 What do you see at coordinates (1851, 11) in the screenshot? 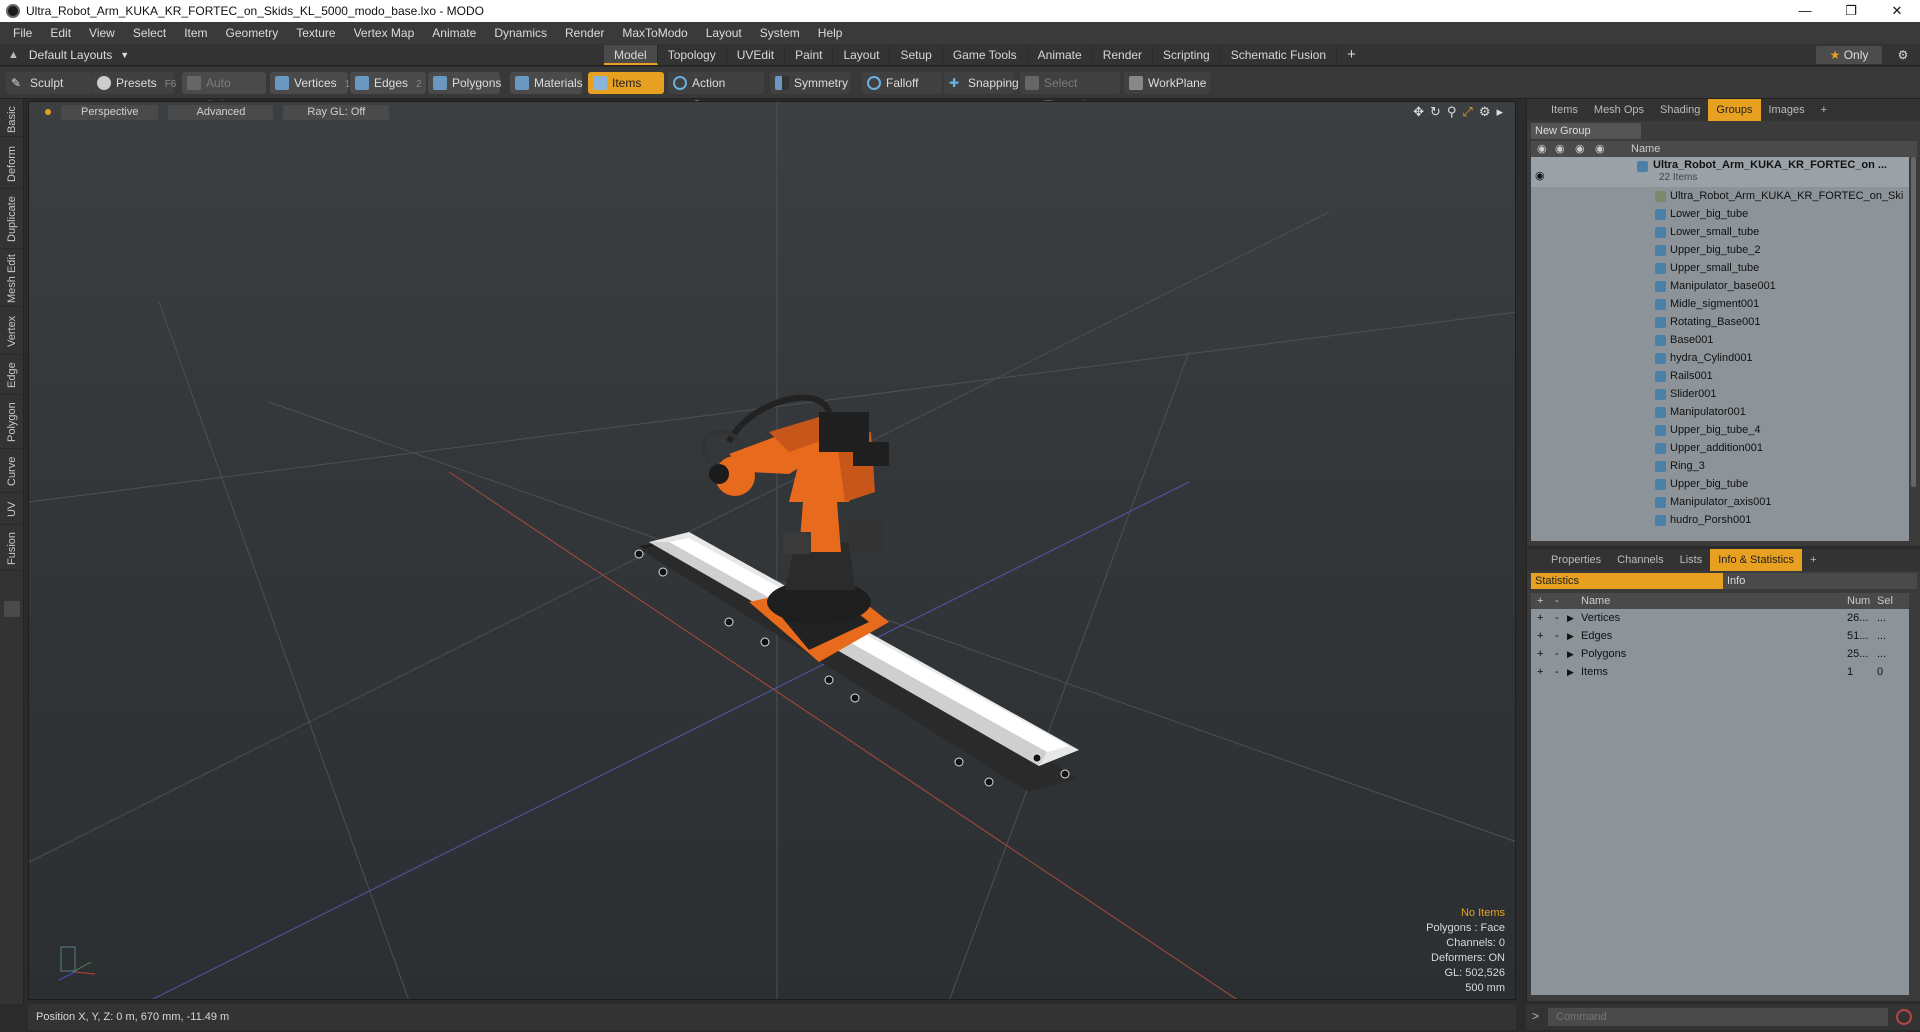
I see `maximize-button: ❐` at bounding box center [1851, 11].